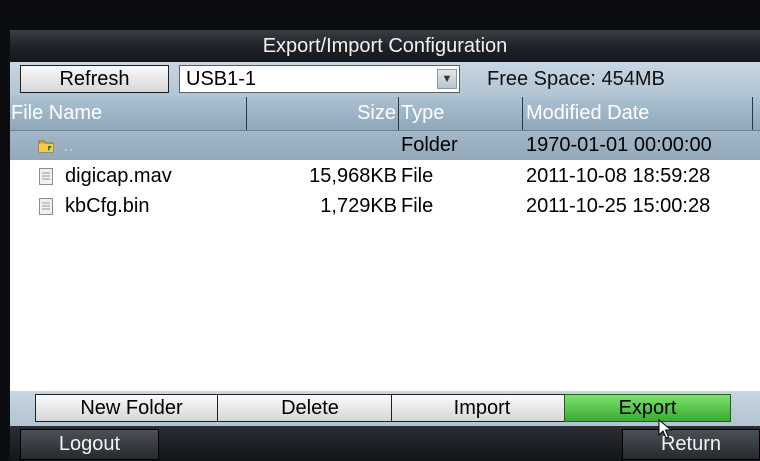  I want to click on window-title: Export/Import Configuration, so click(385, 45).